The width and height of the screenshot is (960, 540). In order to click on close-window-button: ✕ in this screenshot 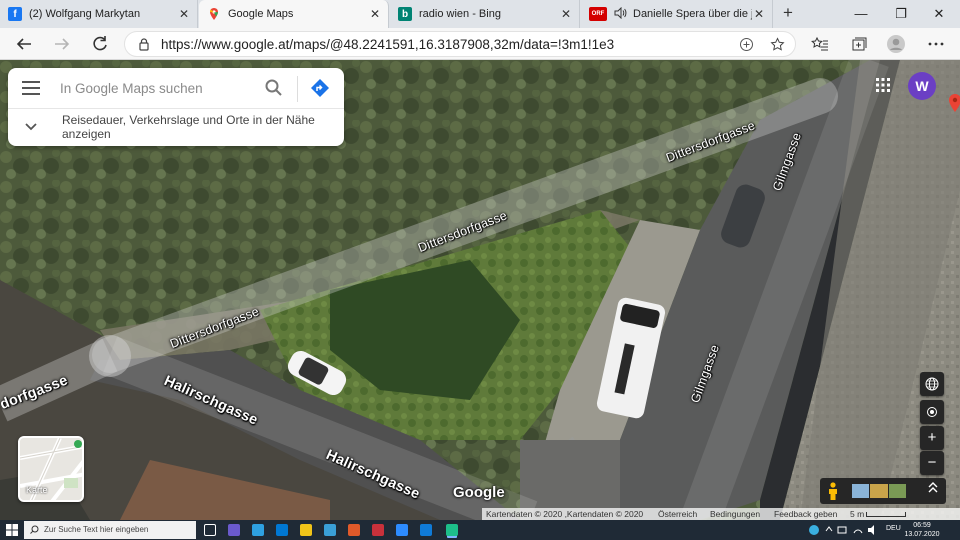, I will do `click(939, 14)`.